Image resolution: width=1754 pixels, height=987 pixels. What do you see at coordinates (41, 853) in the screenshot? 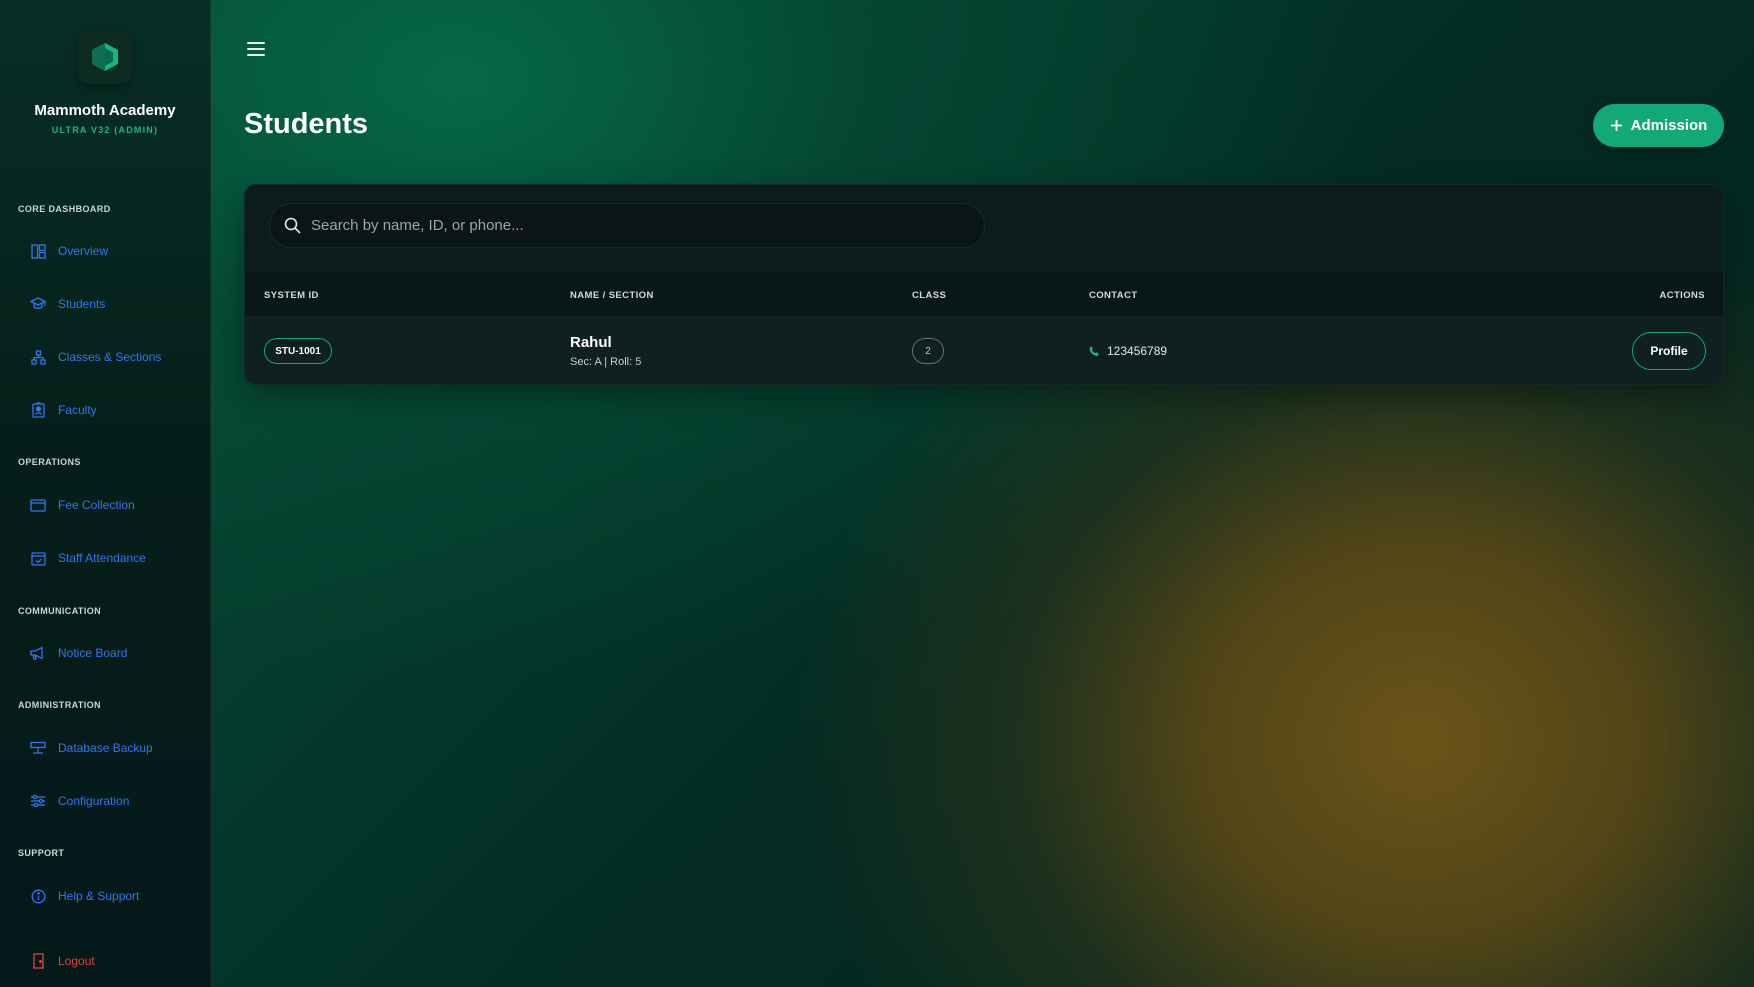
I see `section-title-support: SUPPORT` at bounding box center [41, 853].